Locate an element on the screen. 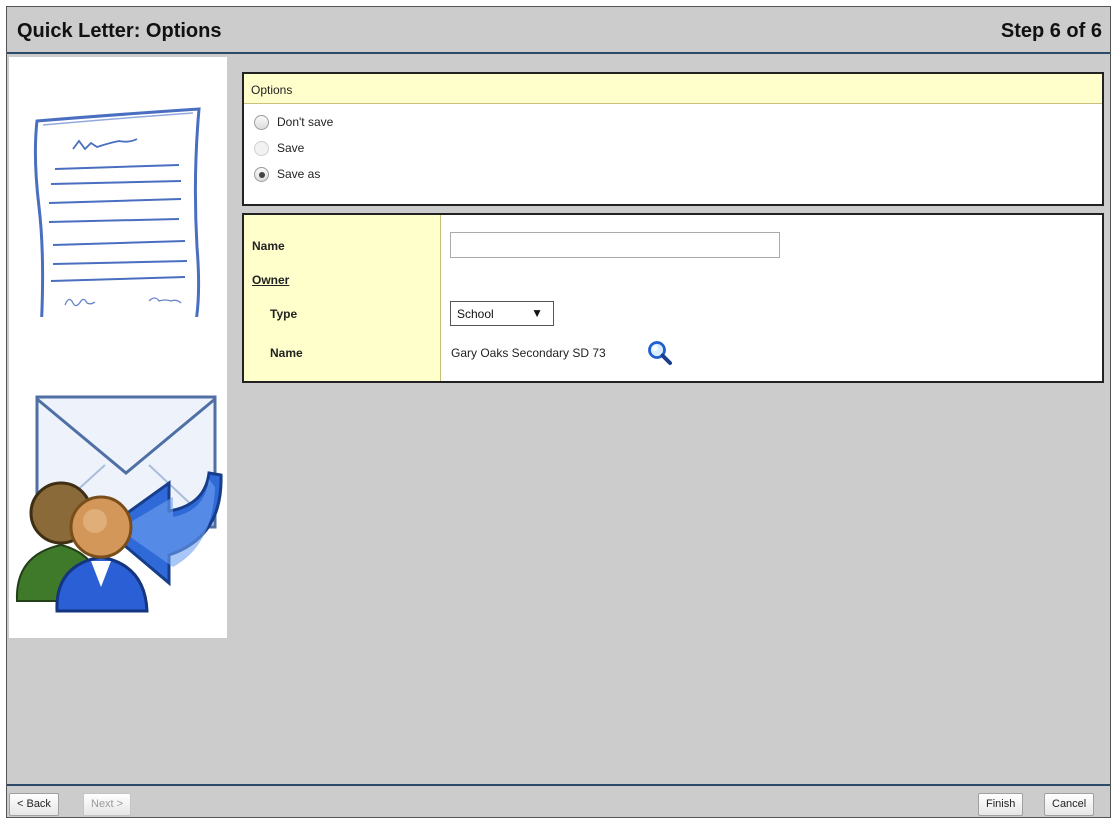 Image resolution: width=1115 pixels, height=821 pixels. page-title: Quick Letter: Options is located at coordinates (119, 31).